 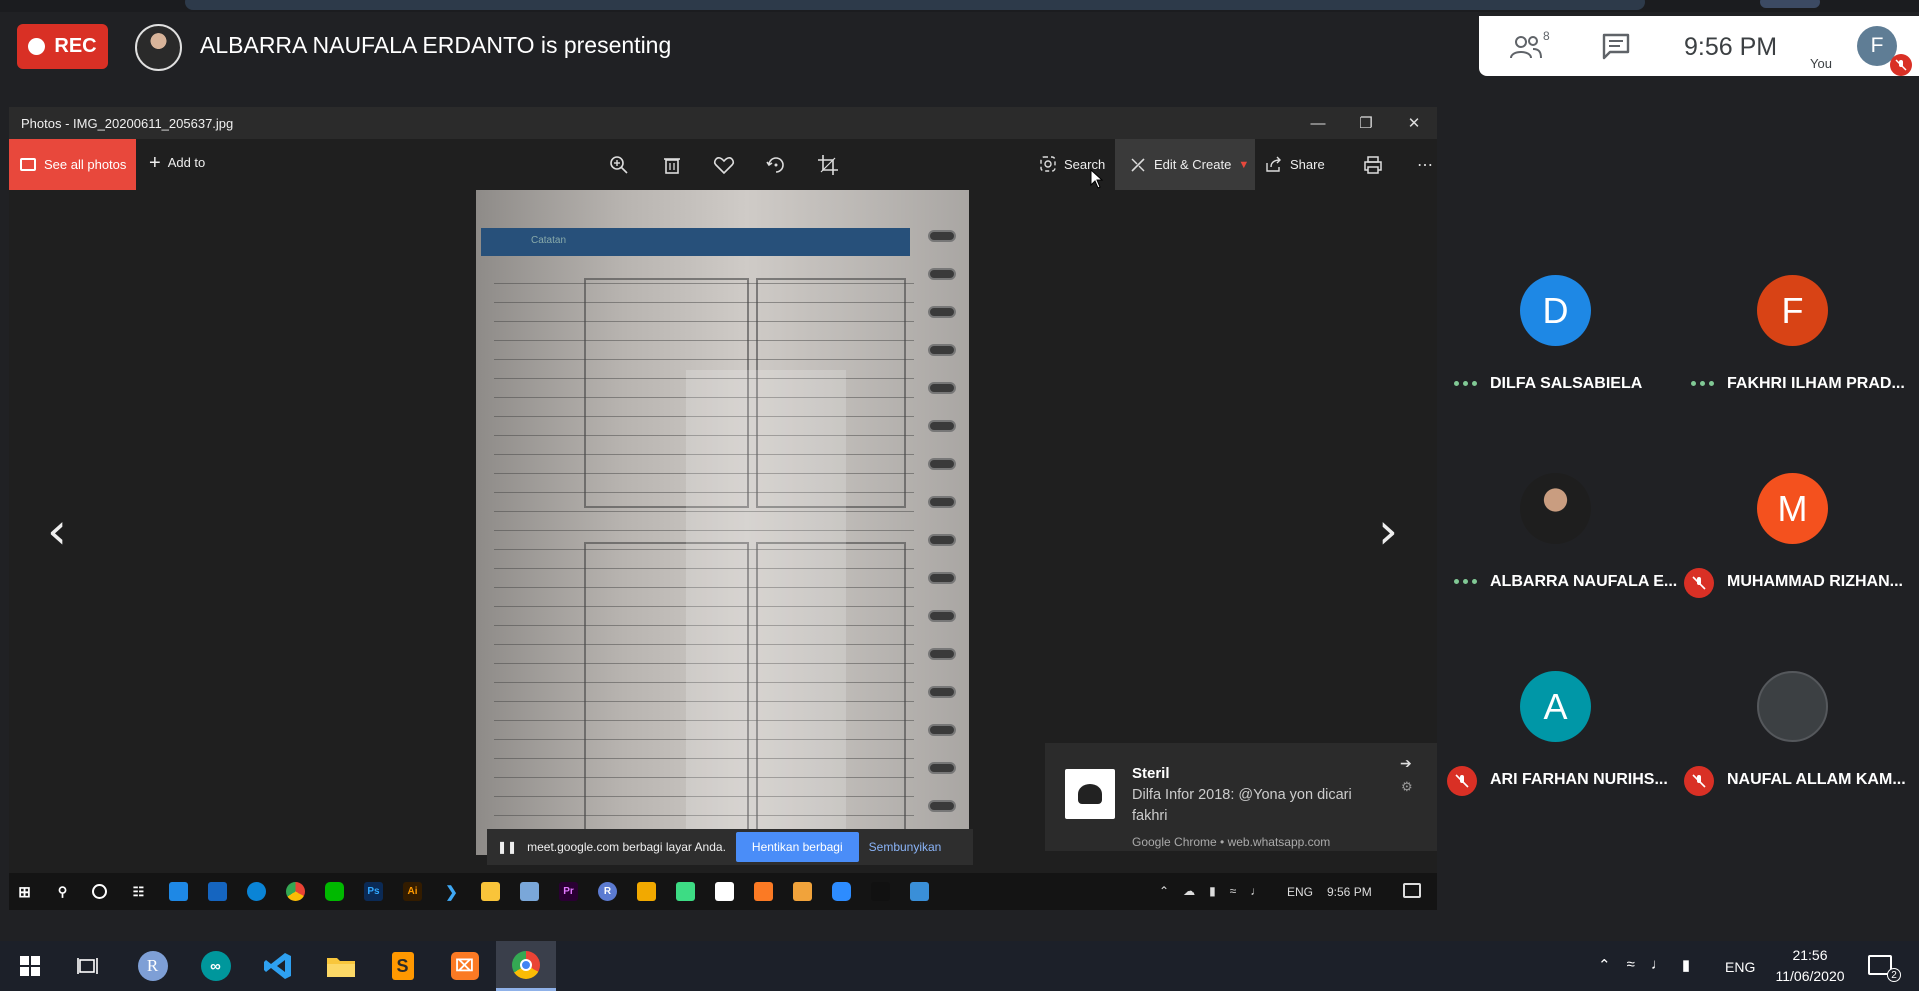 I want to click on arrow-right-icon: ➔, so click(x=1406, y=763).